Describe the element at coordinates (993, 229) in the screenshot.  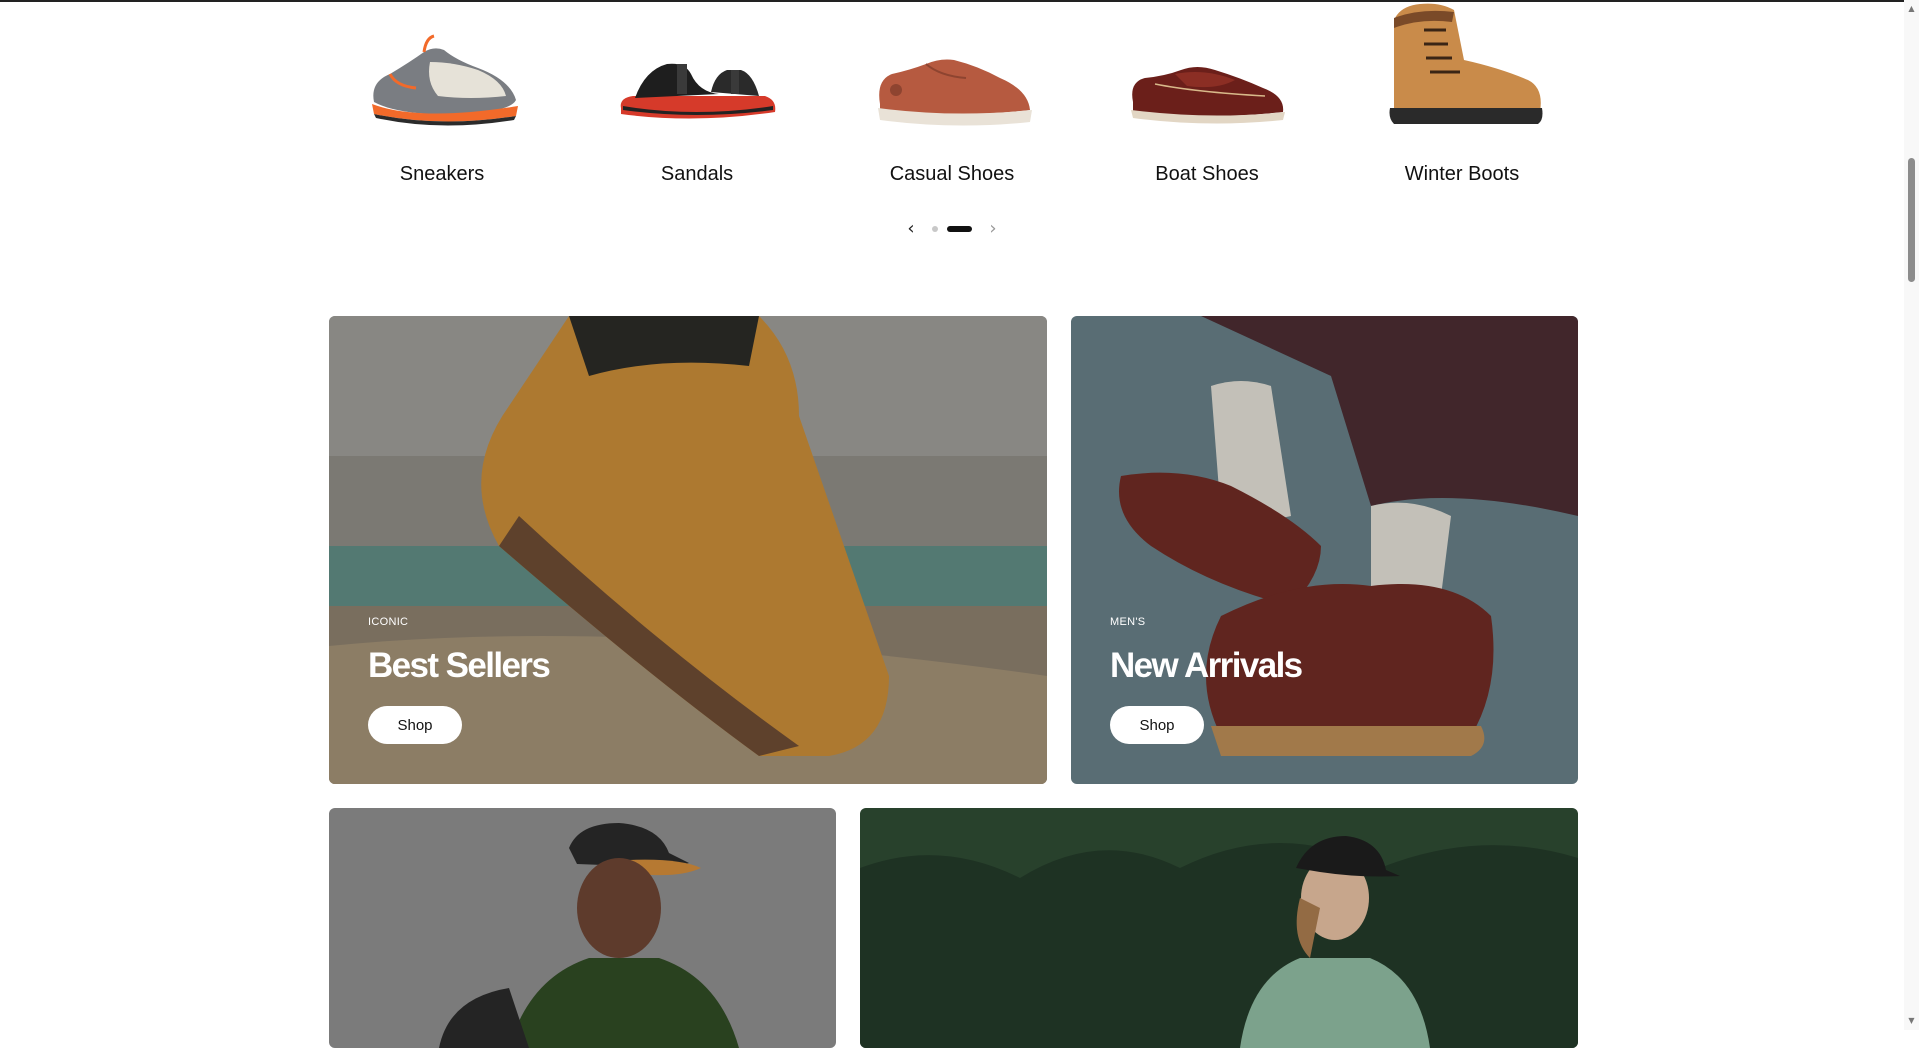
I see `chevron-right-icon: ›` at that location.